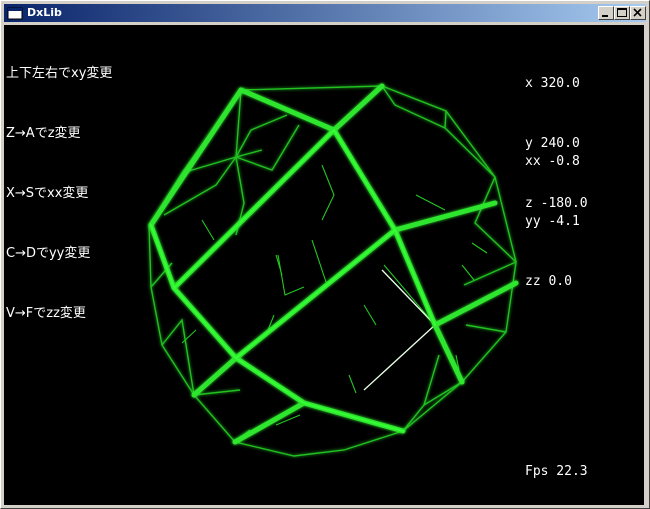  Describe the element at coordinates (552, 161) in the screenshot. I see `value-xx: xx -0.8` at that location.